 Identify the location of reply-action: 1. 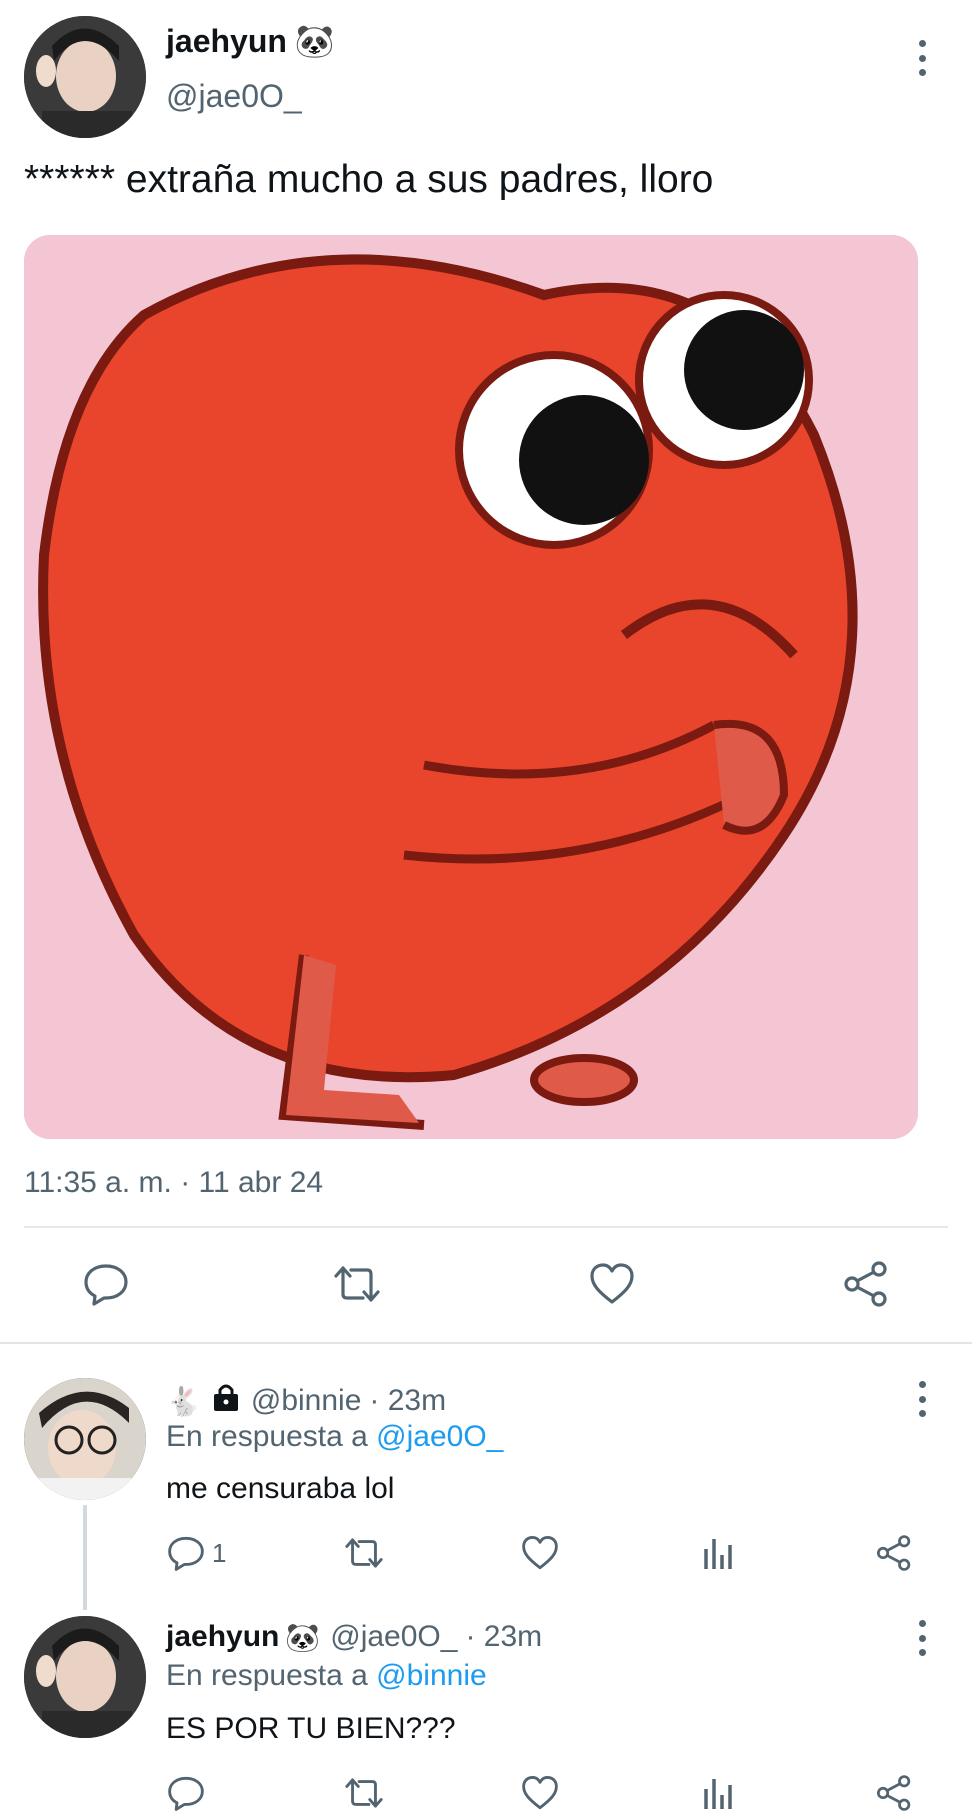
(197, 1553).